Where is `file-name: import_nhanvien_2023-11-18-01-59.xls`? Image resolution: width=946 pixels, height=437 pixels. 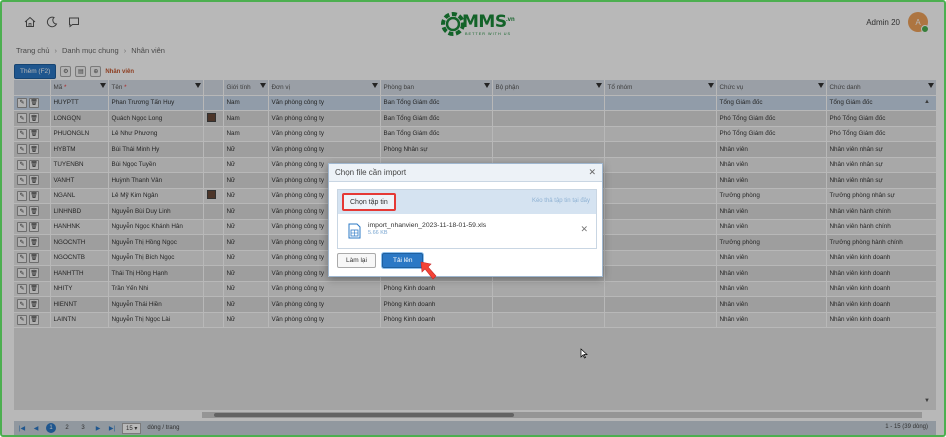
file-name: import_nhanvien_2023-11-18-01-59.xls is located at coordinates (427, 225).